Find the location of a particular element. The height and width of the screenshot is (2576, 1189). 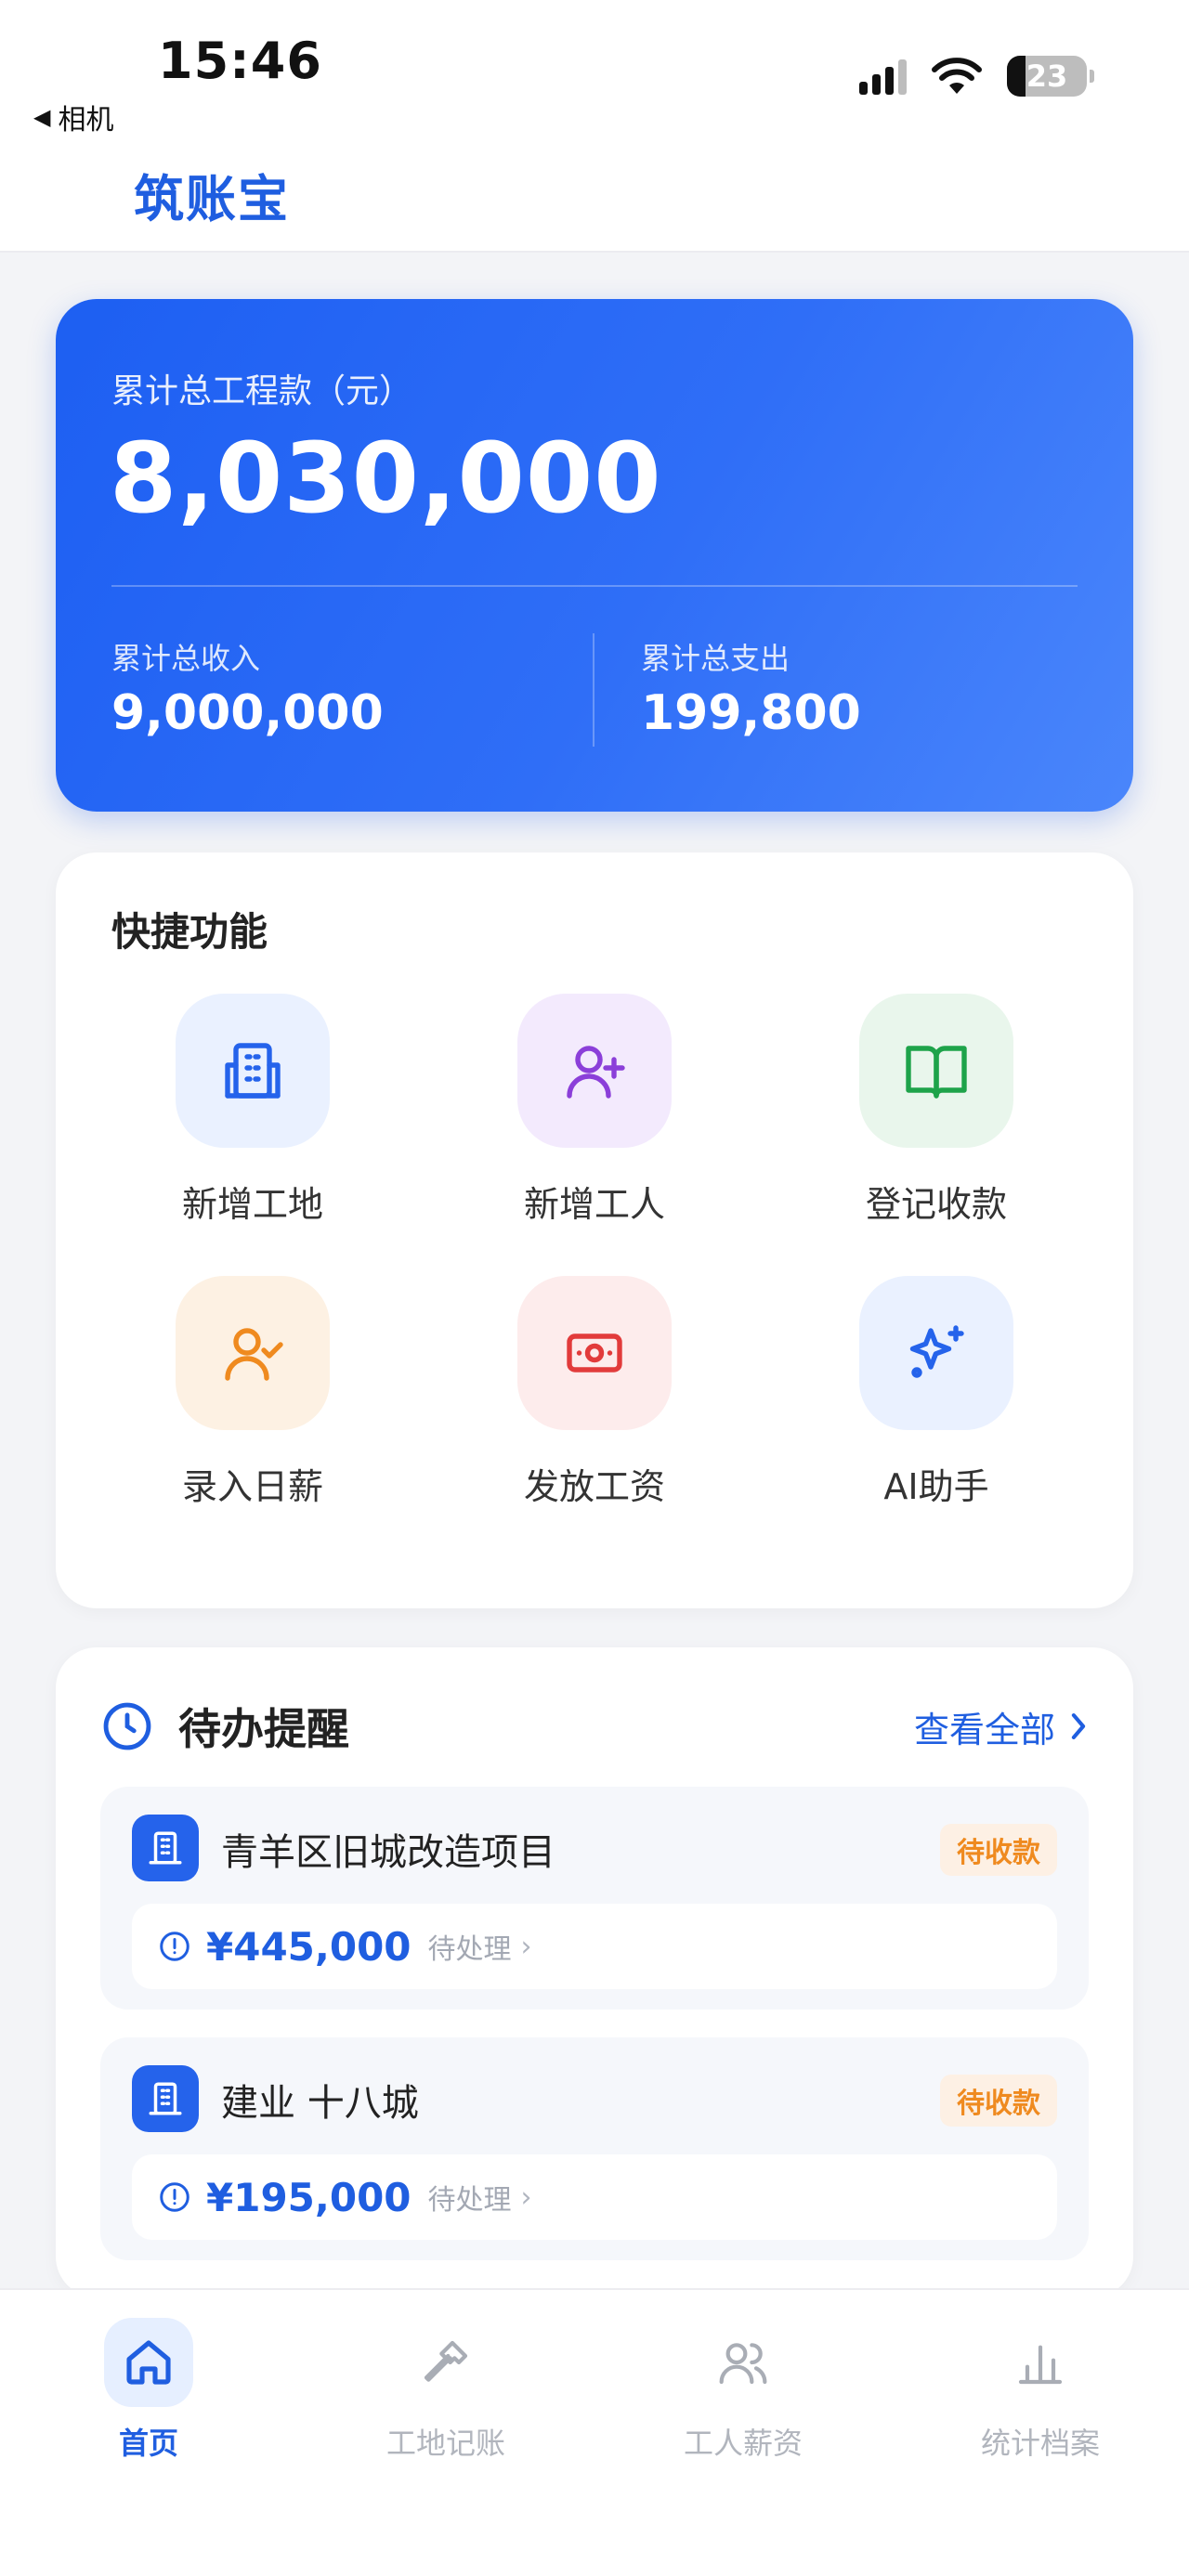

wifi-icon is located at coordinates (957, 76).